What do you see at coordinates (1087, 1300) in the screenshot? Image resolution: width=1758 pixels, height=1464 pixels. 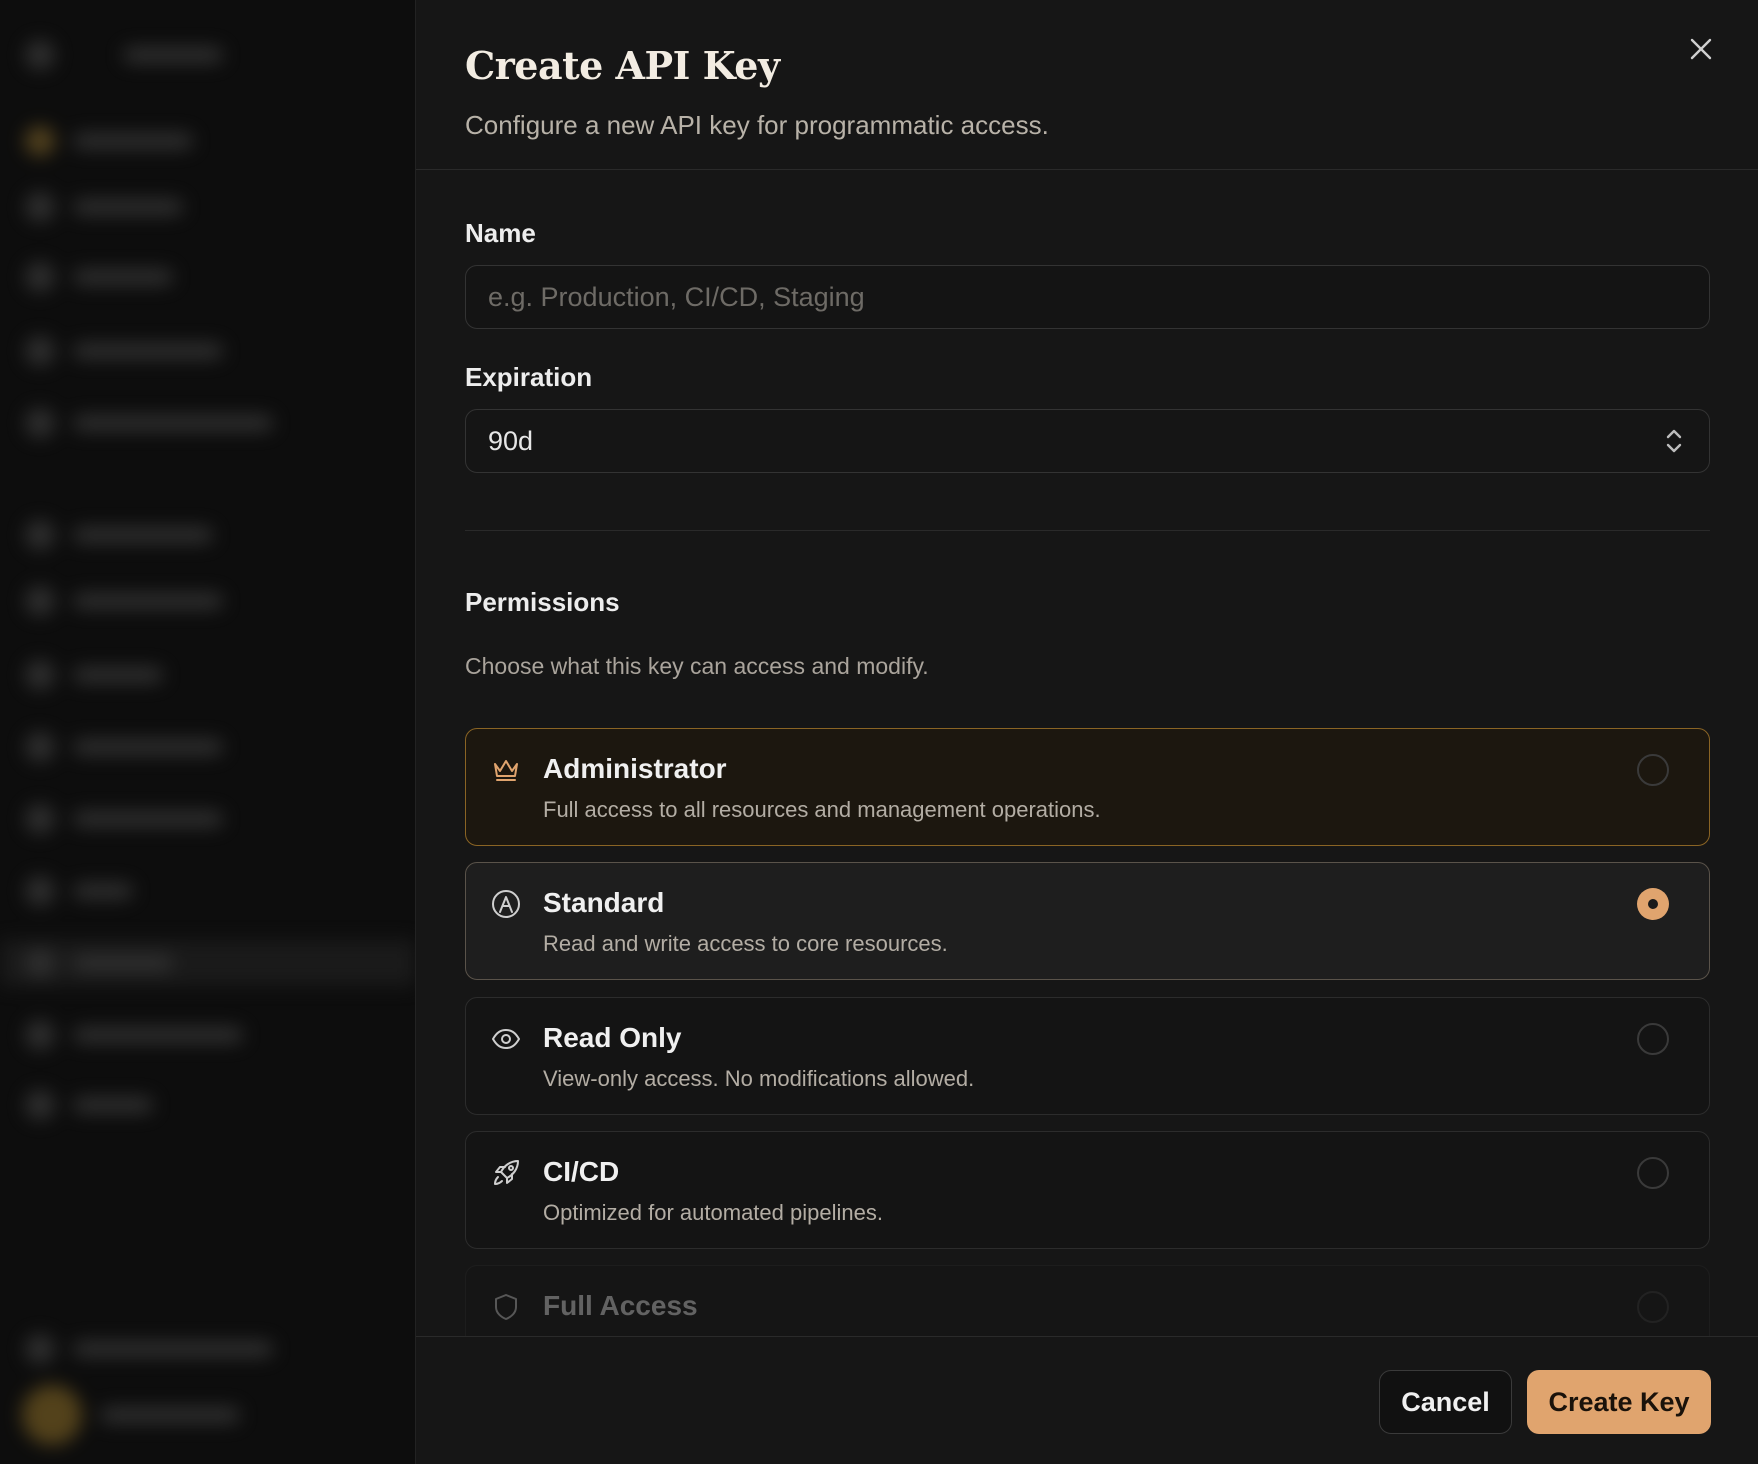 I see `permission-option-full-access: Full Access` at bounding box center [1087, 1300].